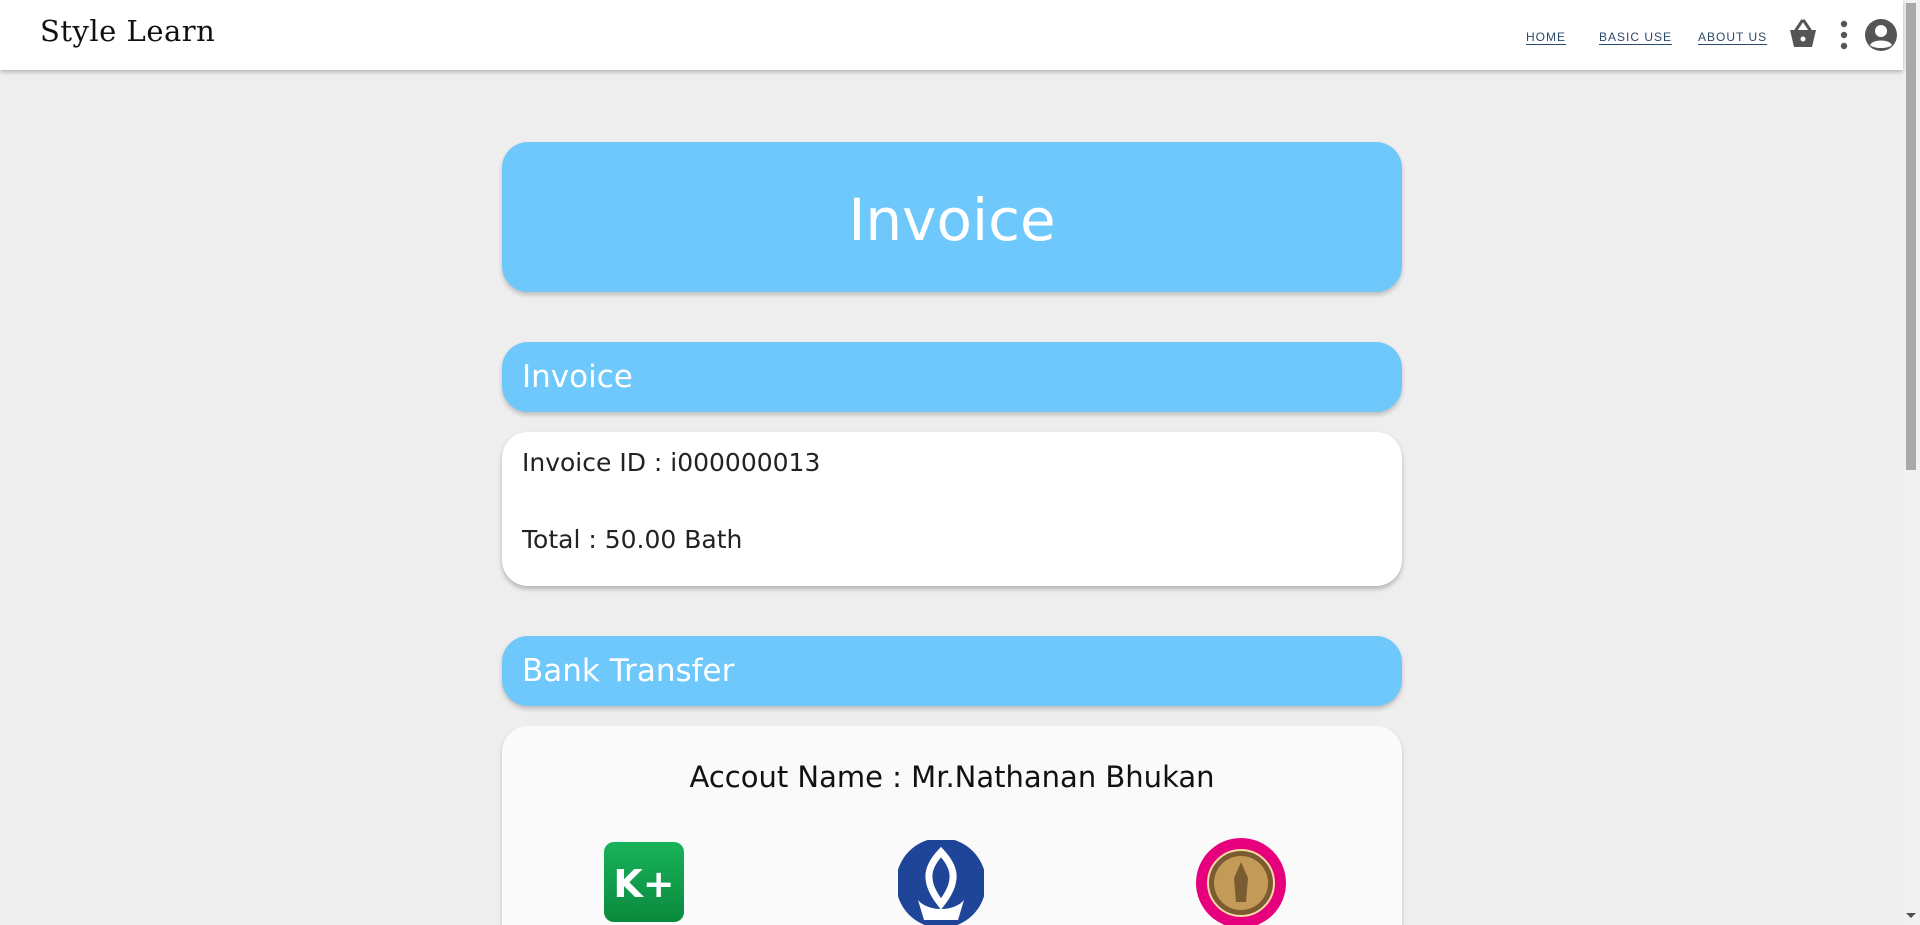 The image size is (1920, 925). What do you see at coordinates (952, 671) in the screenshot?
I see `bank-transfer-heading: Bank Transfer` at bounding box center [952, 671].